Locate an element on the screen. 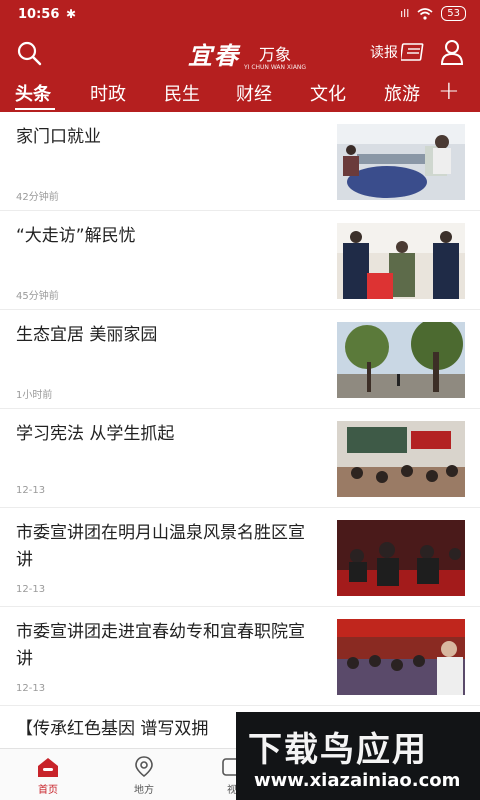 The image size is (480, 800). status-icons: ıll 53 is located at coordinates (433, 13).